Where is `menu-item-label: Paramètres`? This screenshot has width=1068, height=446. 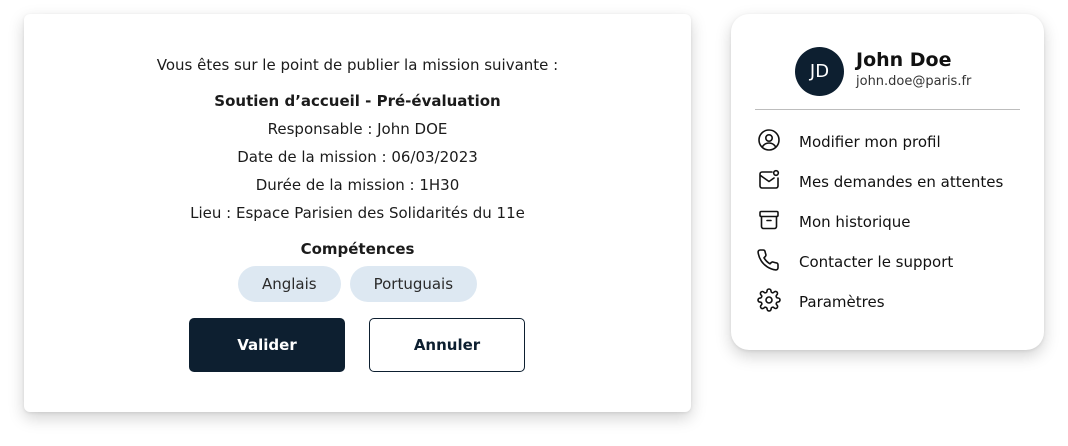
menu-item-label: Paramètres is located at coordinates (842, 302).